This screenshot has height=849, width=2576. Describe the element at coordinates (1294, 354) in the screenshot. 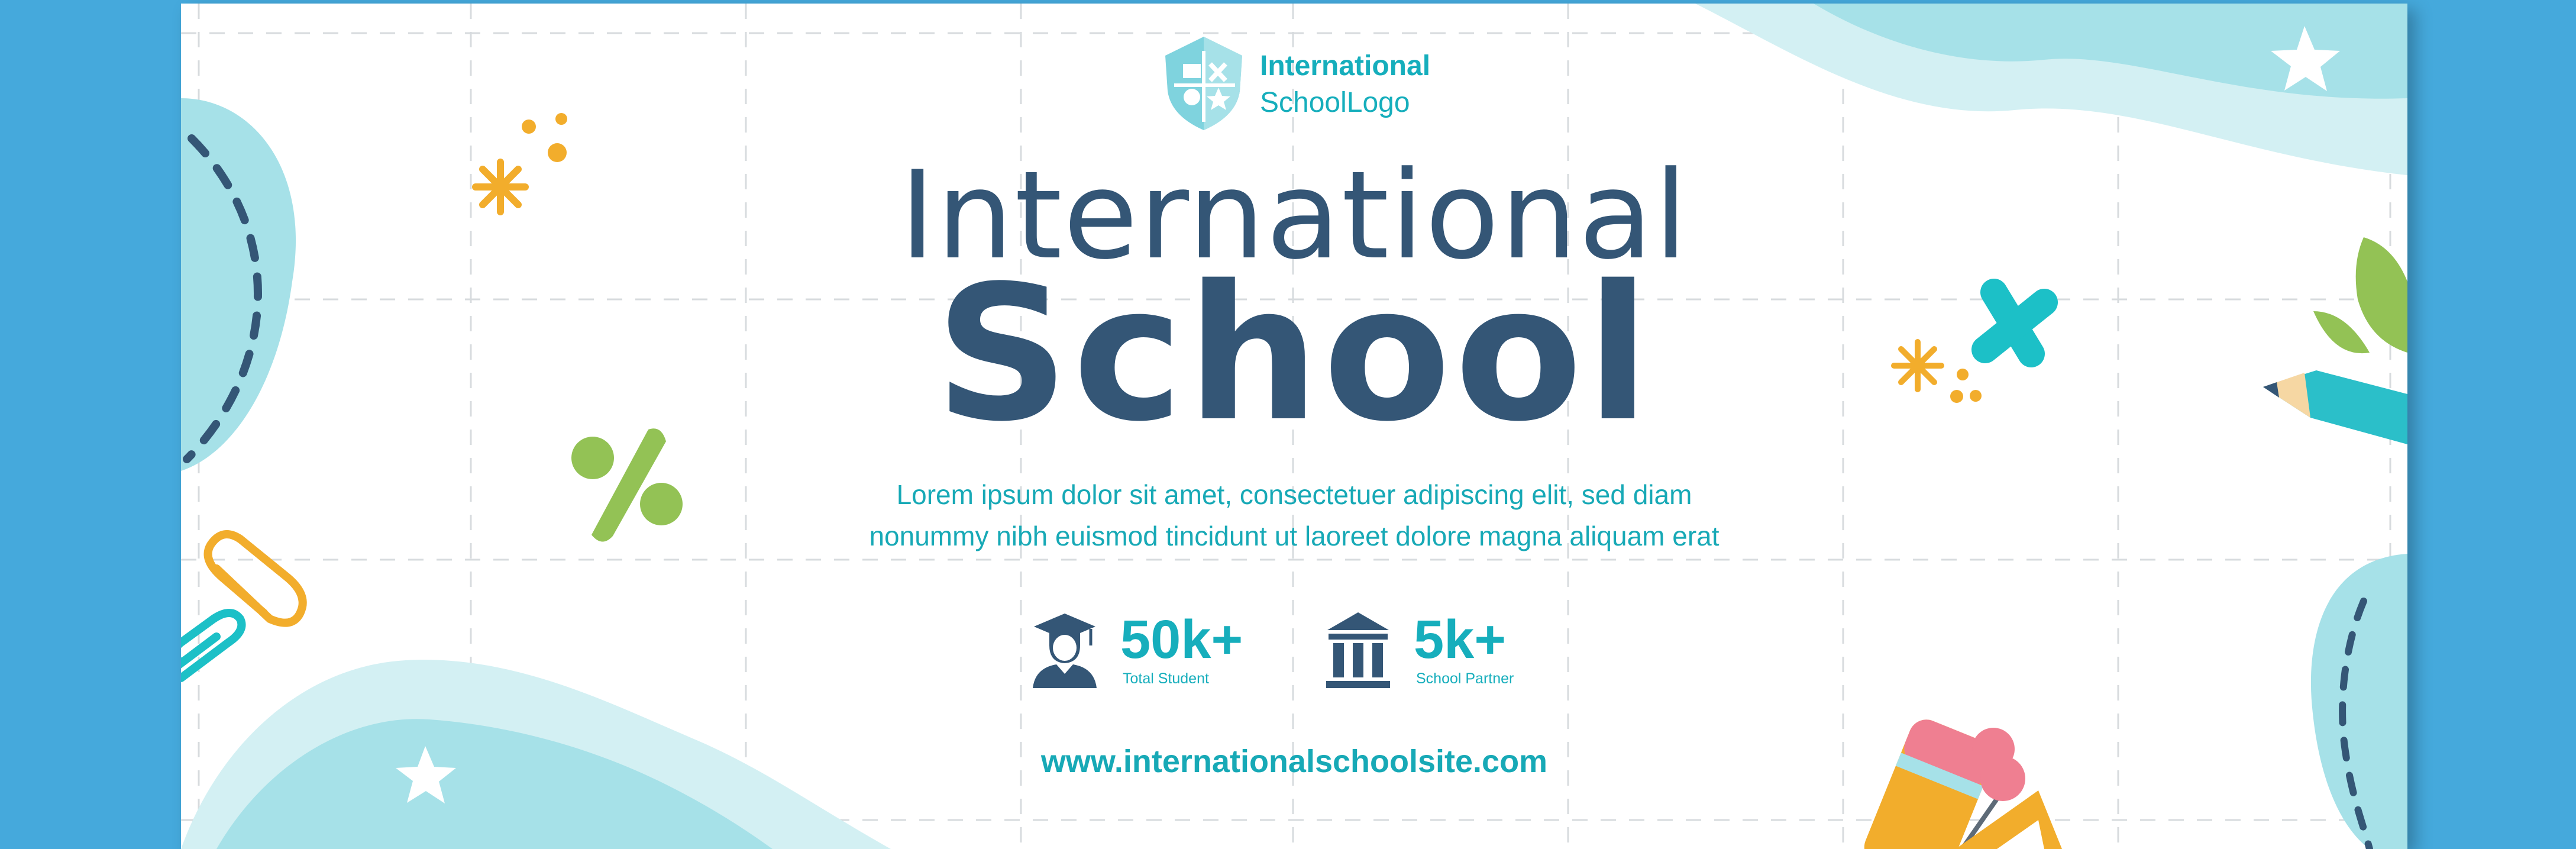

I see `heading-line-2: School` at that location.